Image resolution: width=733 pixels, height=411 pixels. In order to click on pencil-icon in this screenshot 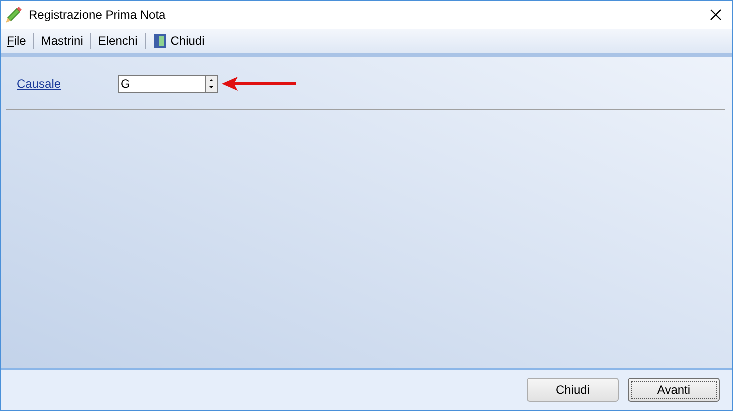, I will do `click(14, 15)`.